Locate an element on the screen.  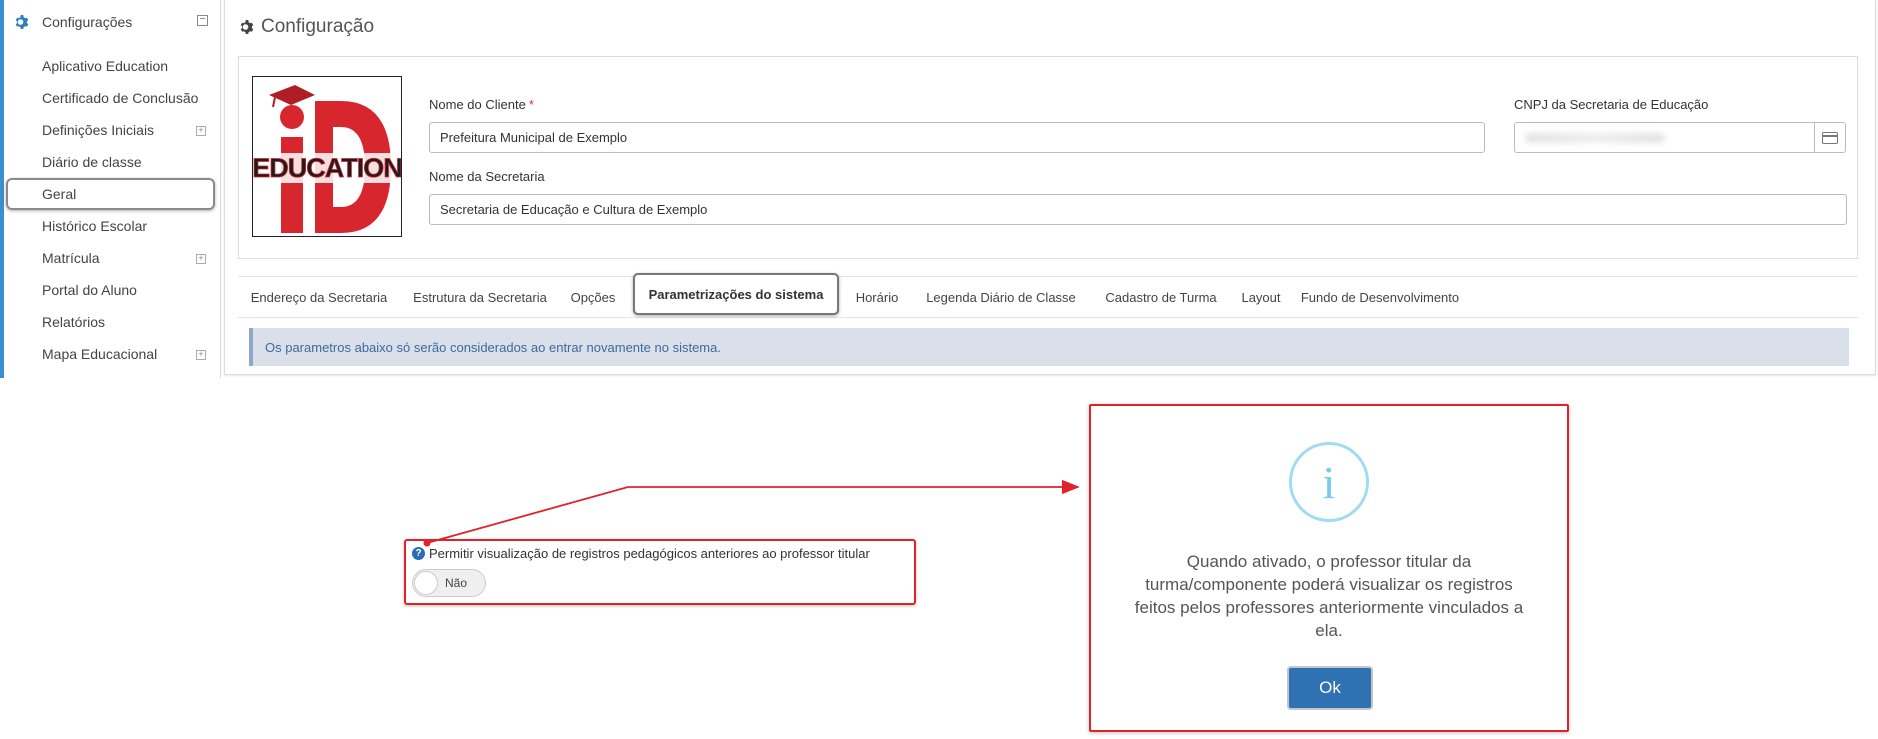
collapse-icon: − is located at coordinates (202, 20).